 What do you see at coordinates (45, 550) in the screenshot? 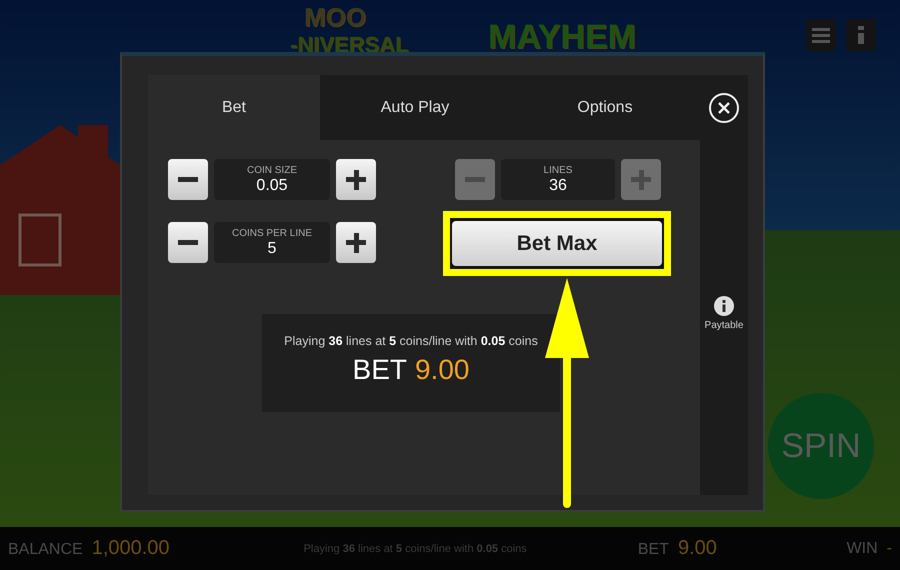
I see `balance-label: BALANCE` at bounding box center [45, 550].